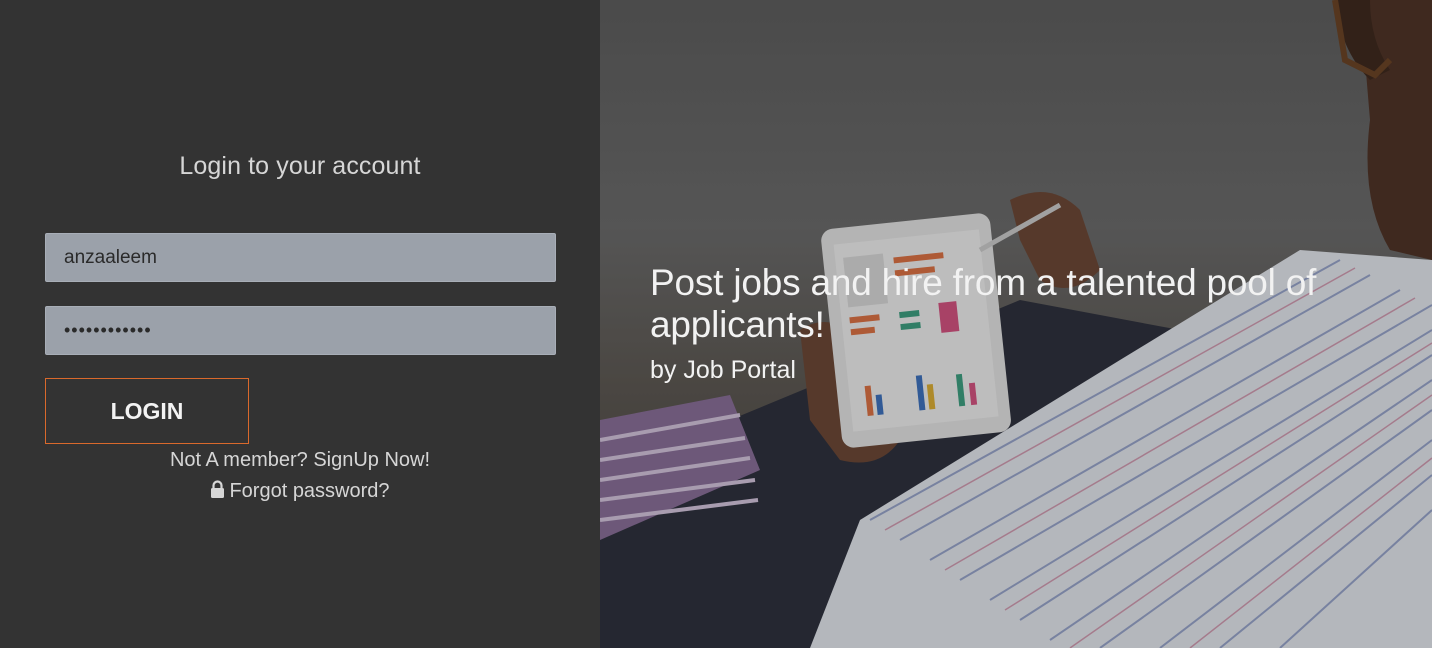 The width and height of the screenshot is (1432, 648). I want to click on hero-byline: by Job Portal, so click(723, 370).